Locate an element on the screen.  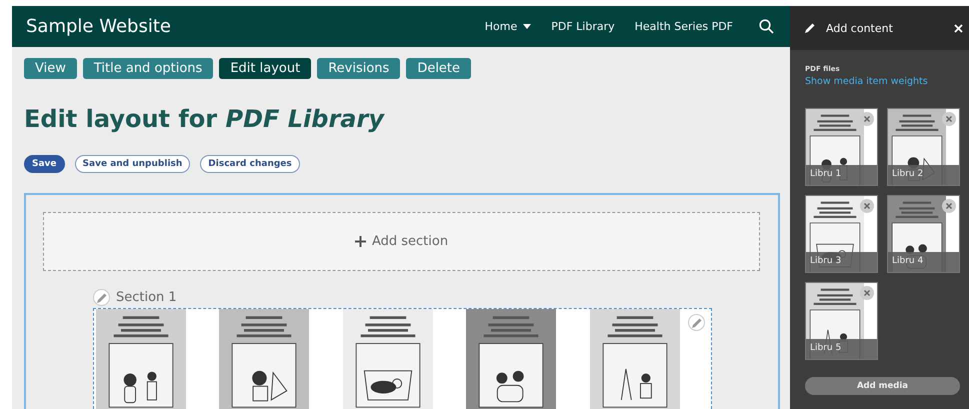
media-tile: Libru 1 is located at coordinates (841, 147).